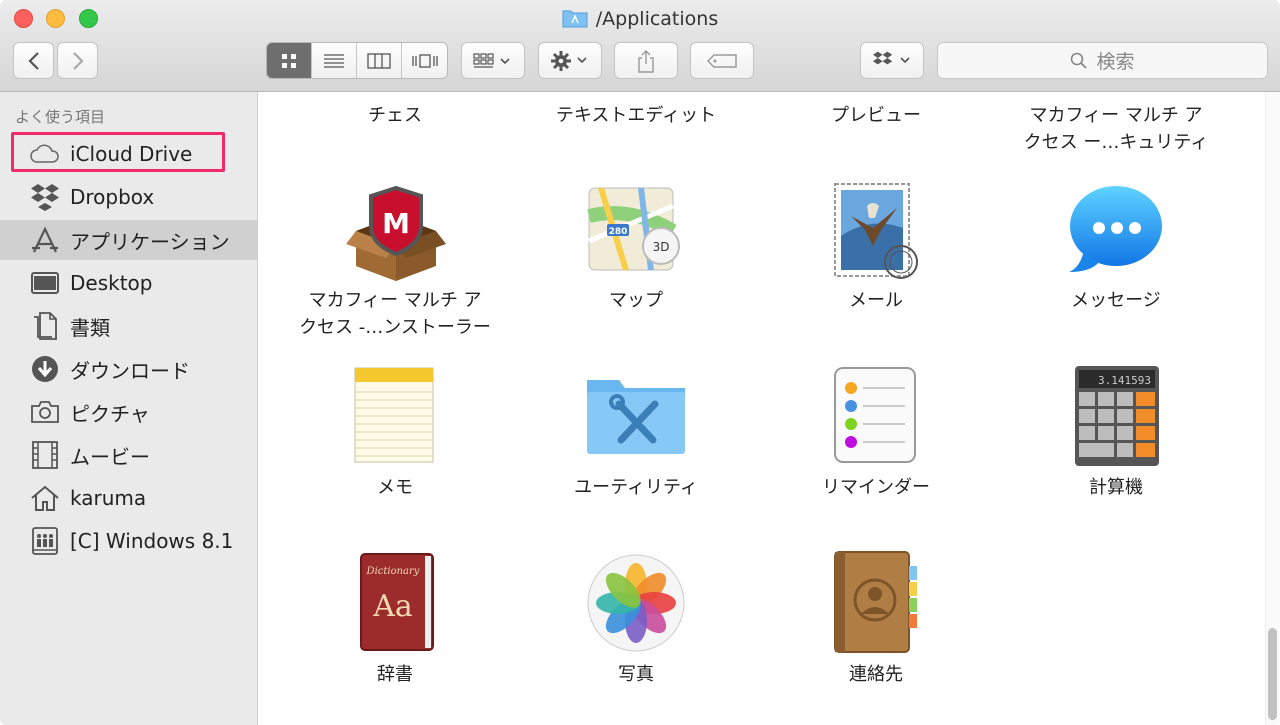 Image resolution: width=1280 pixels, height=725 pixels. I want to click on file-item-dictionary: 辞書, so click(395, 674).